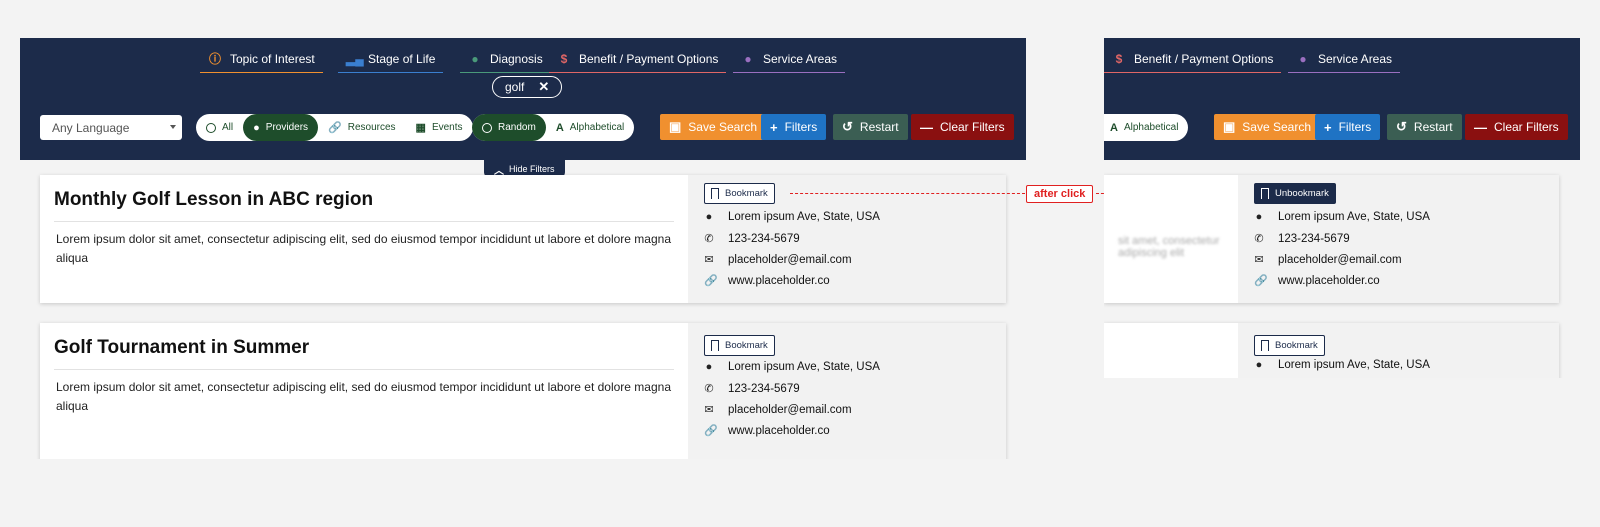 This screenshot has width=1600, height=527. Describe the element at coordinates (256, 127) in the screenshot. I see `person-icon: ●` at that location.